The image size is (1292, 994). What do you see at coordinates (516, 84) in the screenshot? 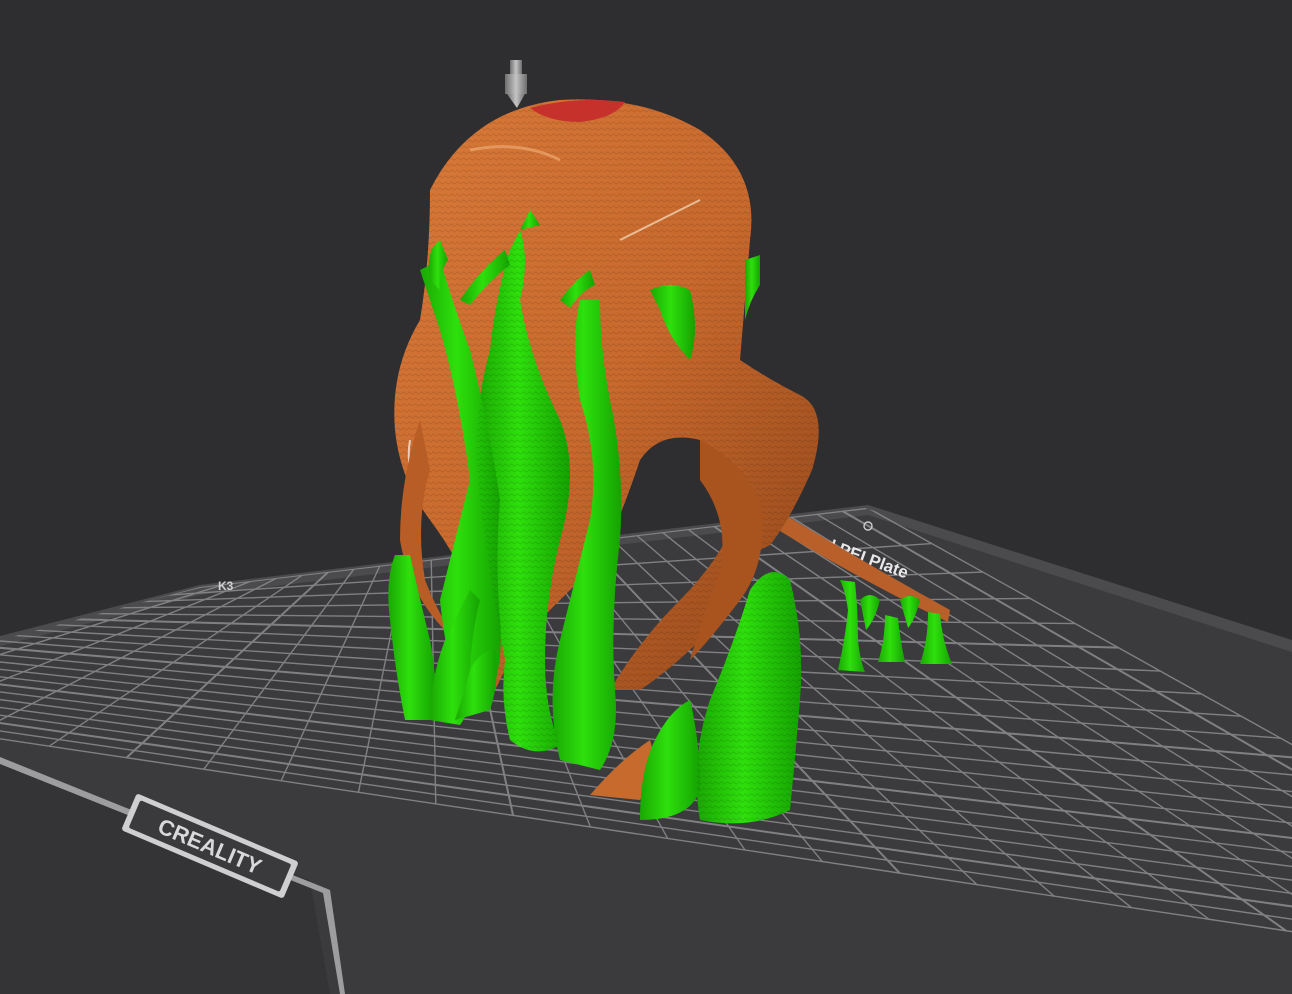
I see `nozzle-icon` at bounding box center [516, 84].